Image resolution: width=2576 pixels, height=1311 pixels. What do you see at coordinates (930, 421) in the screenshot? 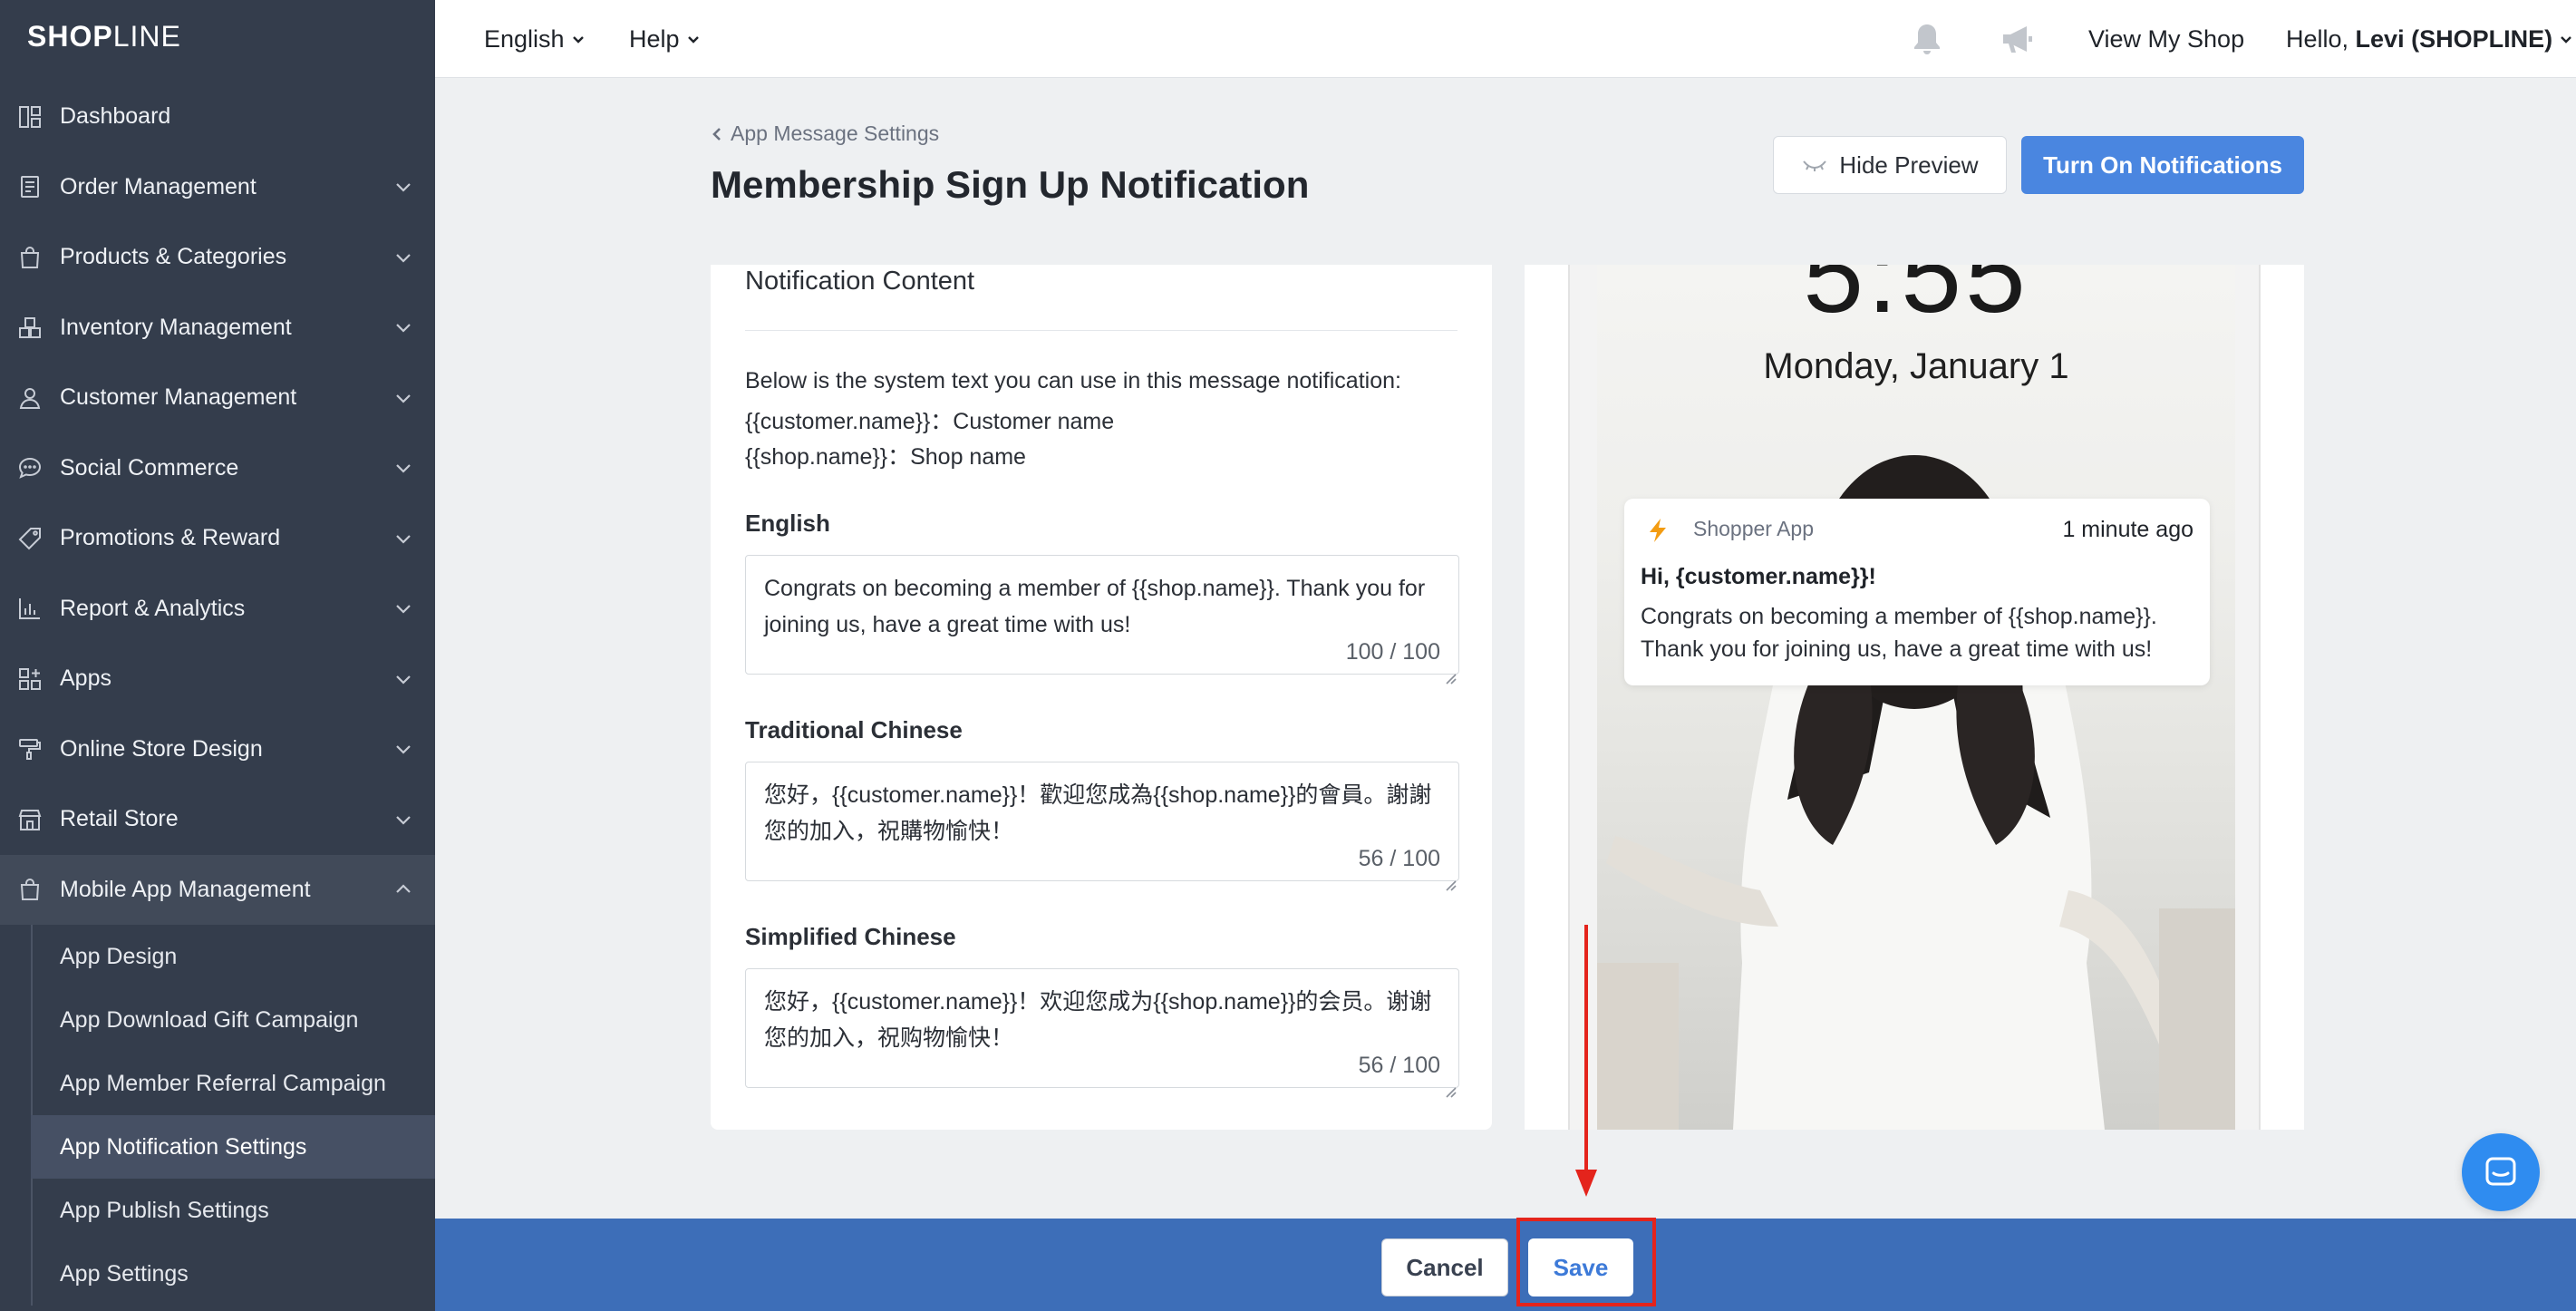
I see `help-text-customer-name: {{customer.name}}：Customer name` at bounding box center [930, 421].